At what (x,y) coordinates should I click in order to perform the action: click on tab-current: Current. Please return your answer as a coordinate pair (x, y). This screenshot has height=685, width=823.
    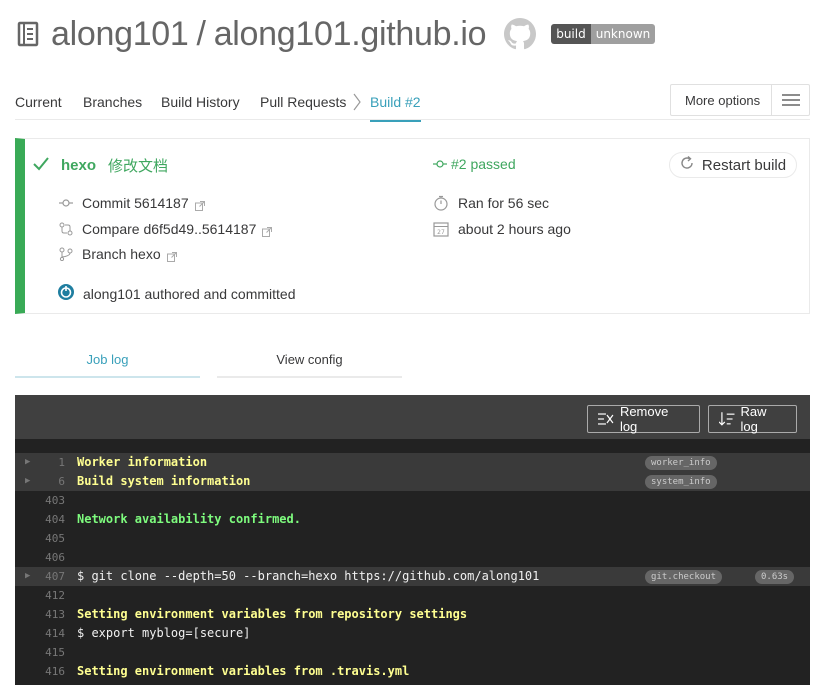
    Looking at the image, I should click on (38, 102).